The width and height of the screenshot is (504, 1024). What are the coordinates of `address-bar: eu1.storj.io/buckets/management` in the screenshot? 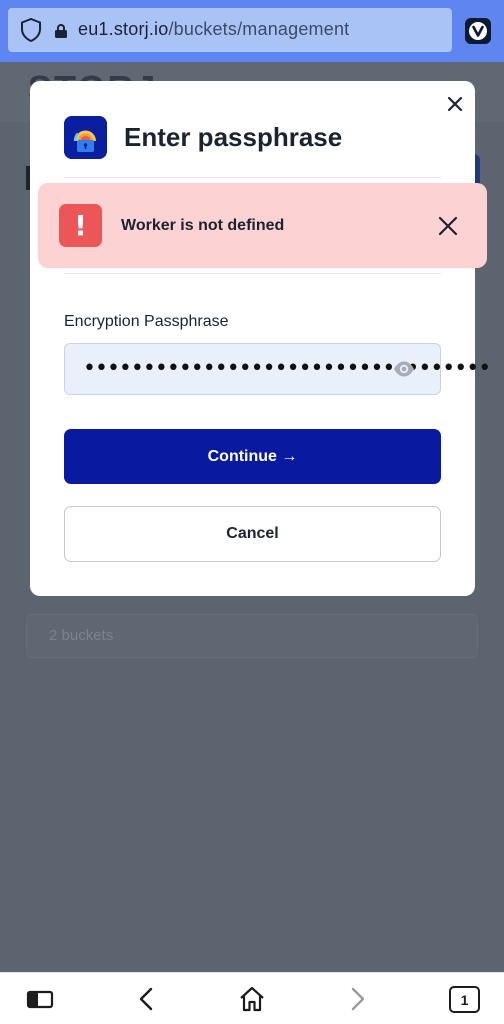 It's located at (230, 30).